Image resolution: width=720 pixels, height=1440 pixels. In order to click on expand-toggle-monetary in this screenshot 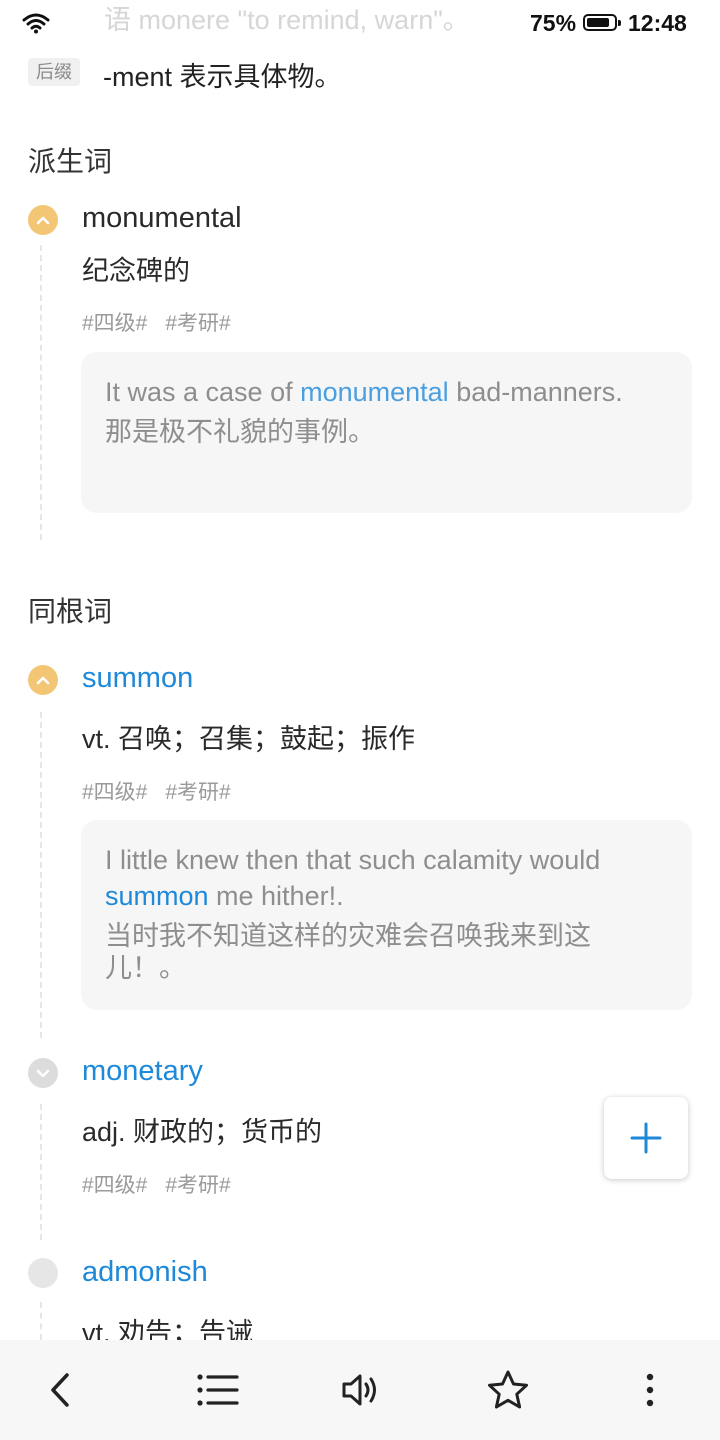, I will do `click(43, 1073)`.